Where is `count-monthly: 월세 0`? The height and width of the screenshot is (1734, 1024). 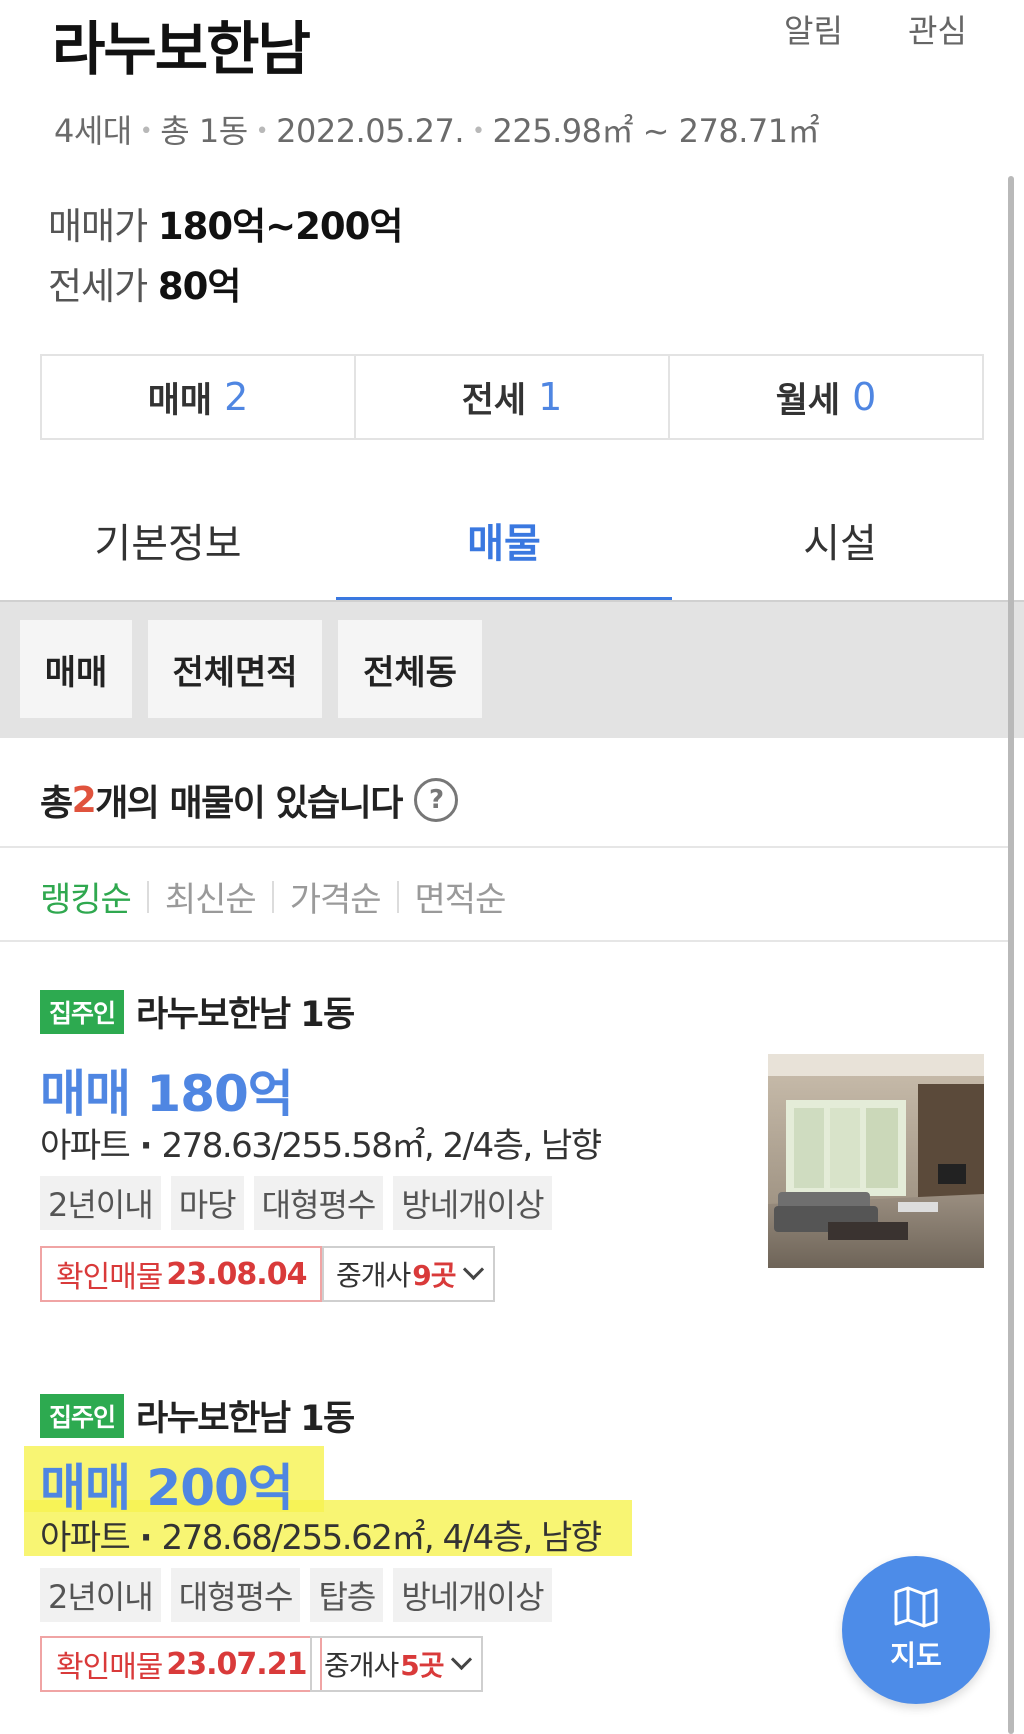
count-monthly: 월세 0 is located at coordinates (826, 397).